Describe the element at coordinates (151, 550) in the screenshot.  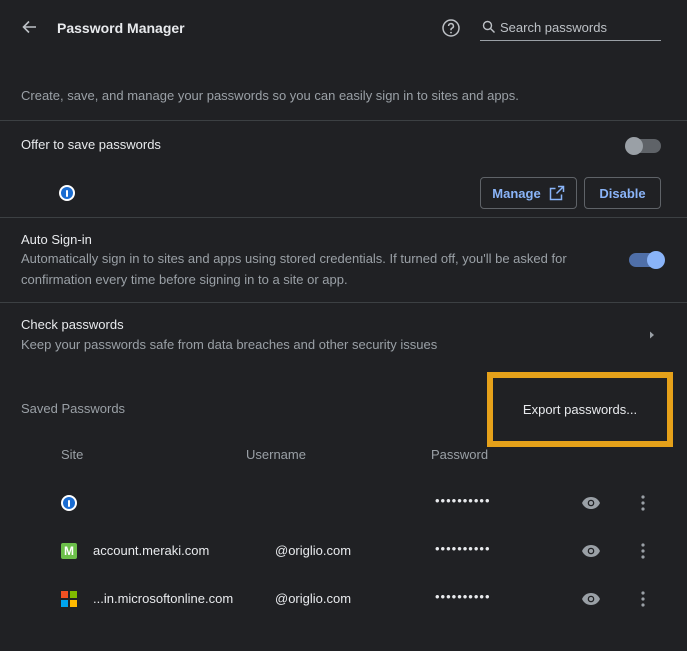
I see `site-text: account.meraki.com` at that location.